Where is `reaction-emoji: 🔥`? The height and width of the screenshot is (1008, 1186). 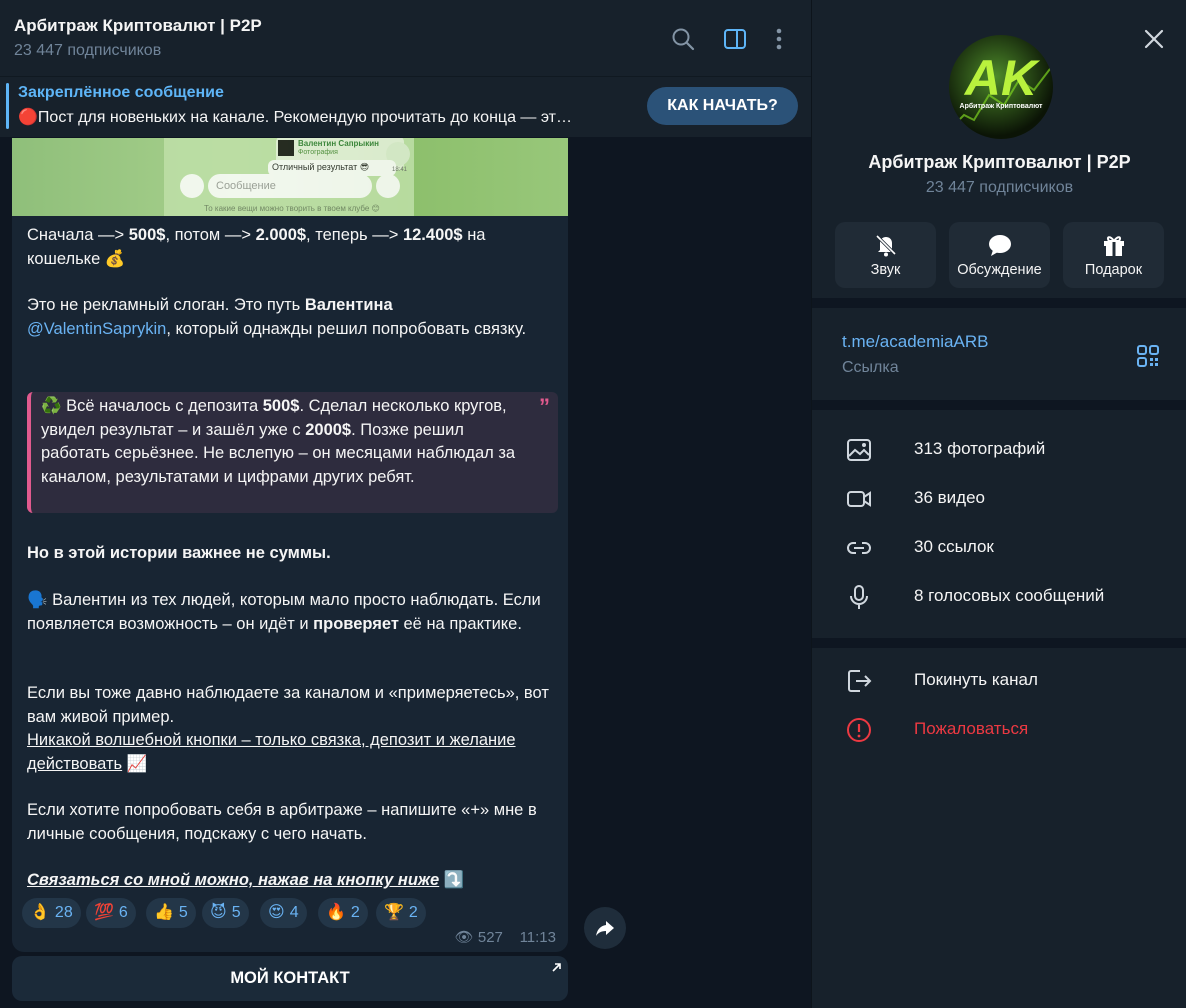
reaction-emoji: 🔥 is located at coordinates (336, 912).